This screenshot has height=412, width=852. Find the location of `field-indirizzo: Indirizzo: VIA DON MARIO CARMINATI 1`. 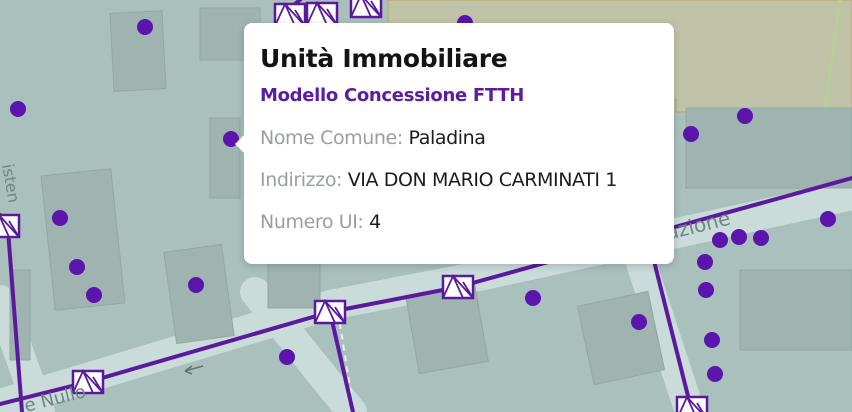

field-indirizzo: Indirizzo: VIA DON MARIO CARMINATI 1 is located at coordinates (467, 180).